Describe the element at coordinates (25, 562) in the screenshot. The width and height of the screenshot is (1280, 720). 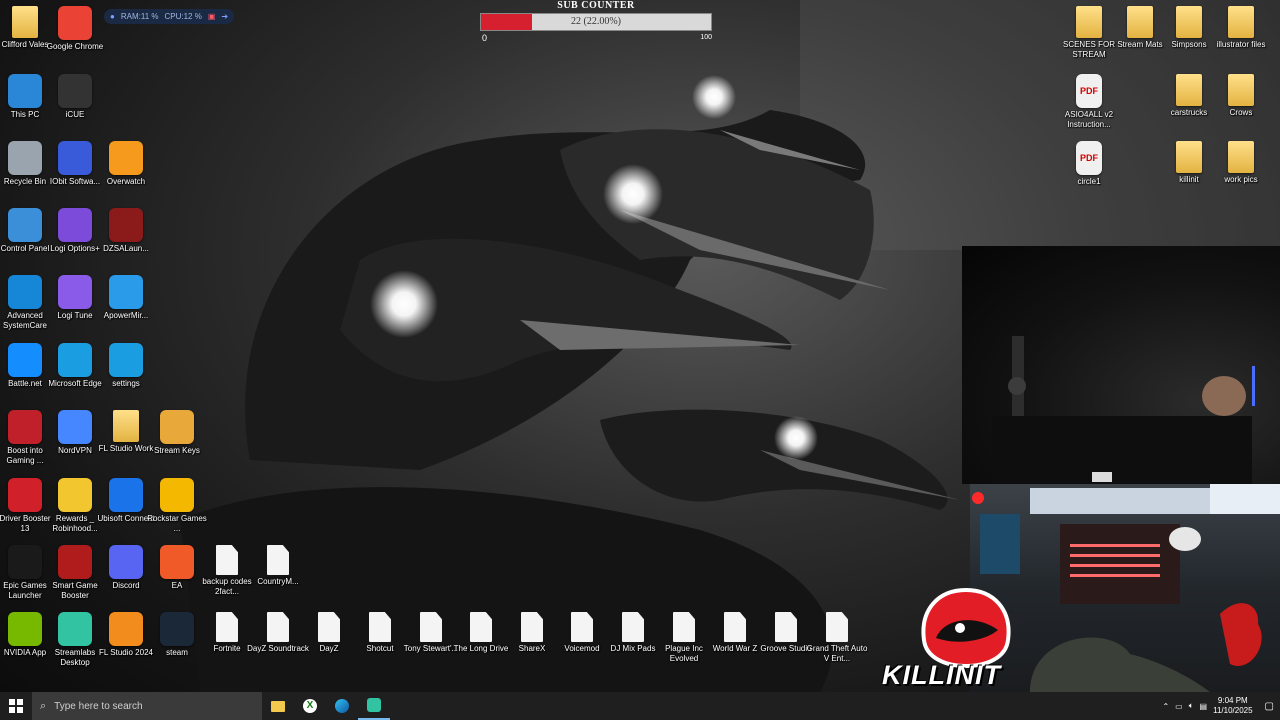
I see `epic-games-icon` at that location.